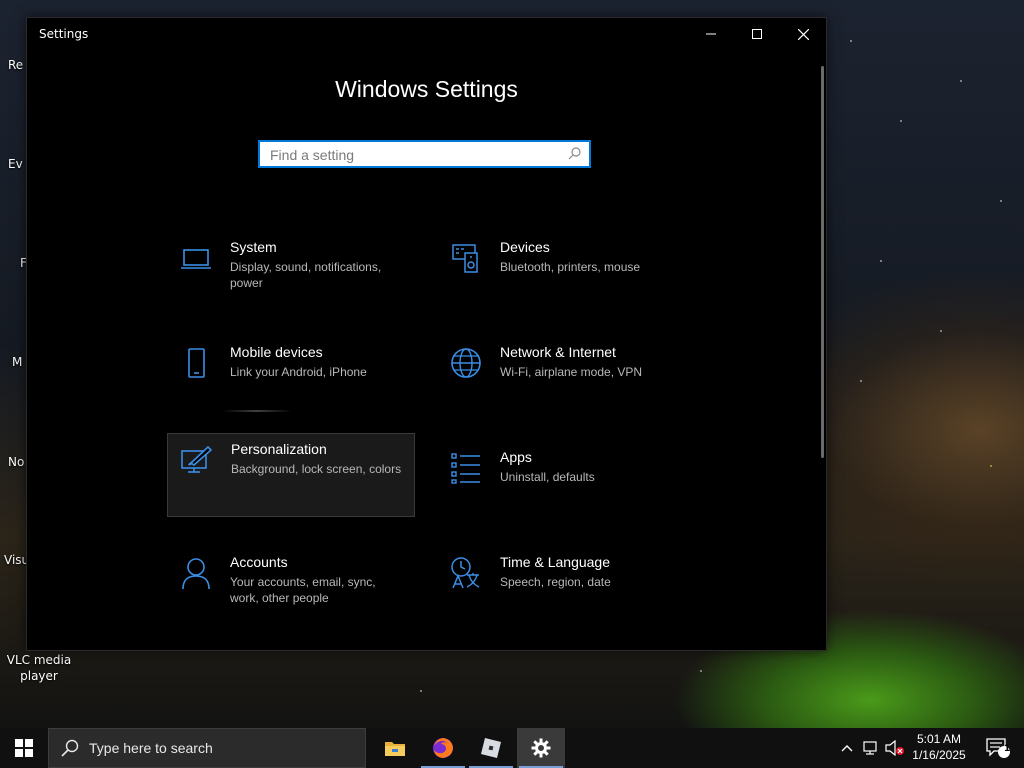 The image size is (1024, 768). Describe the element at coordinates (998, 748) in the screenshot. I see `action-center-button: 1` at that location.